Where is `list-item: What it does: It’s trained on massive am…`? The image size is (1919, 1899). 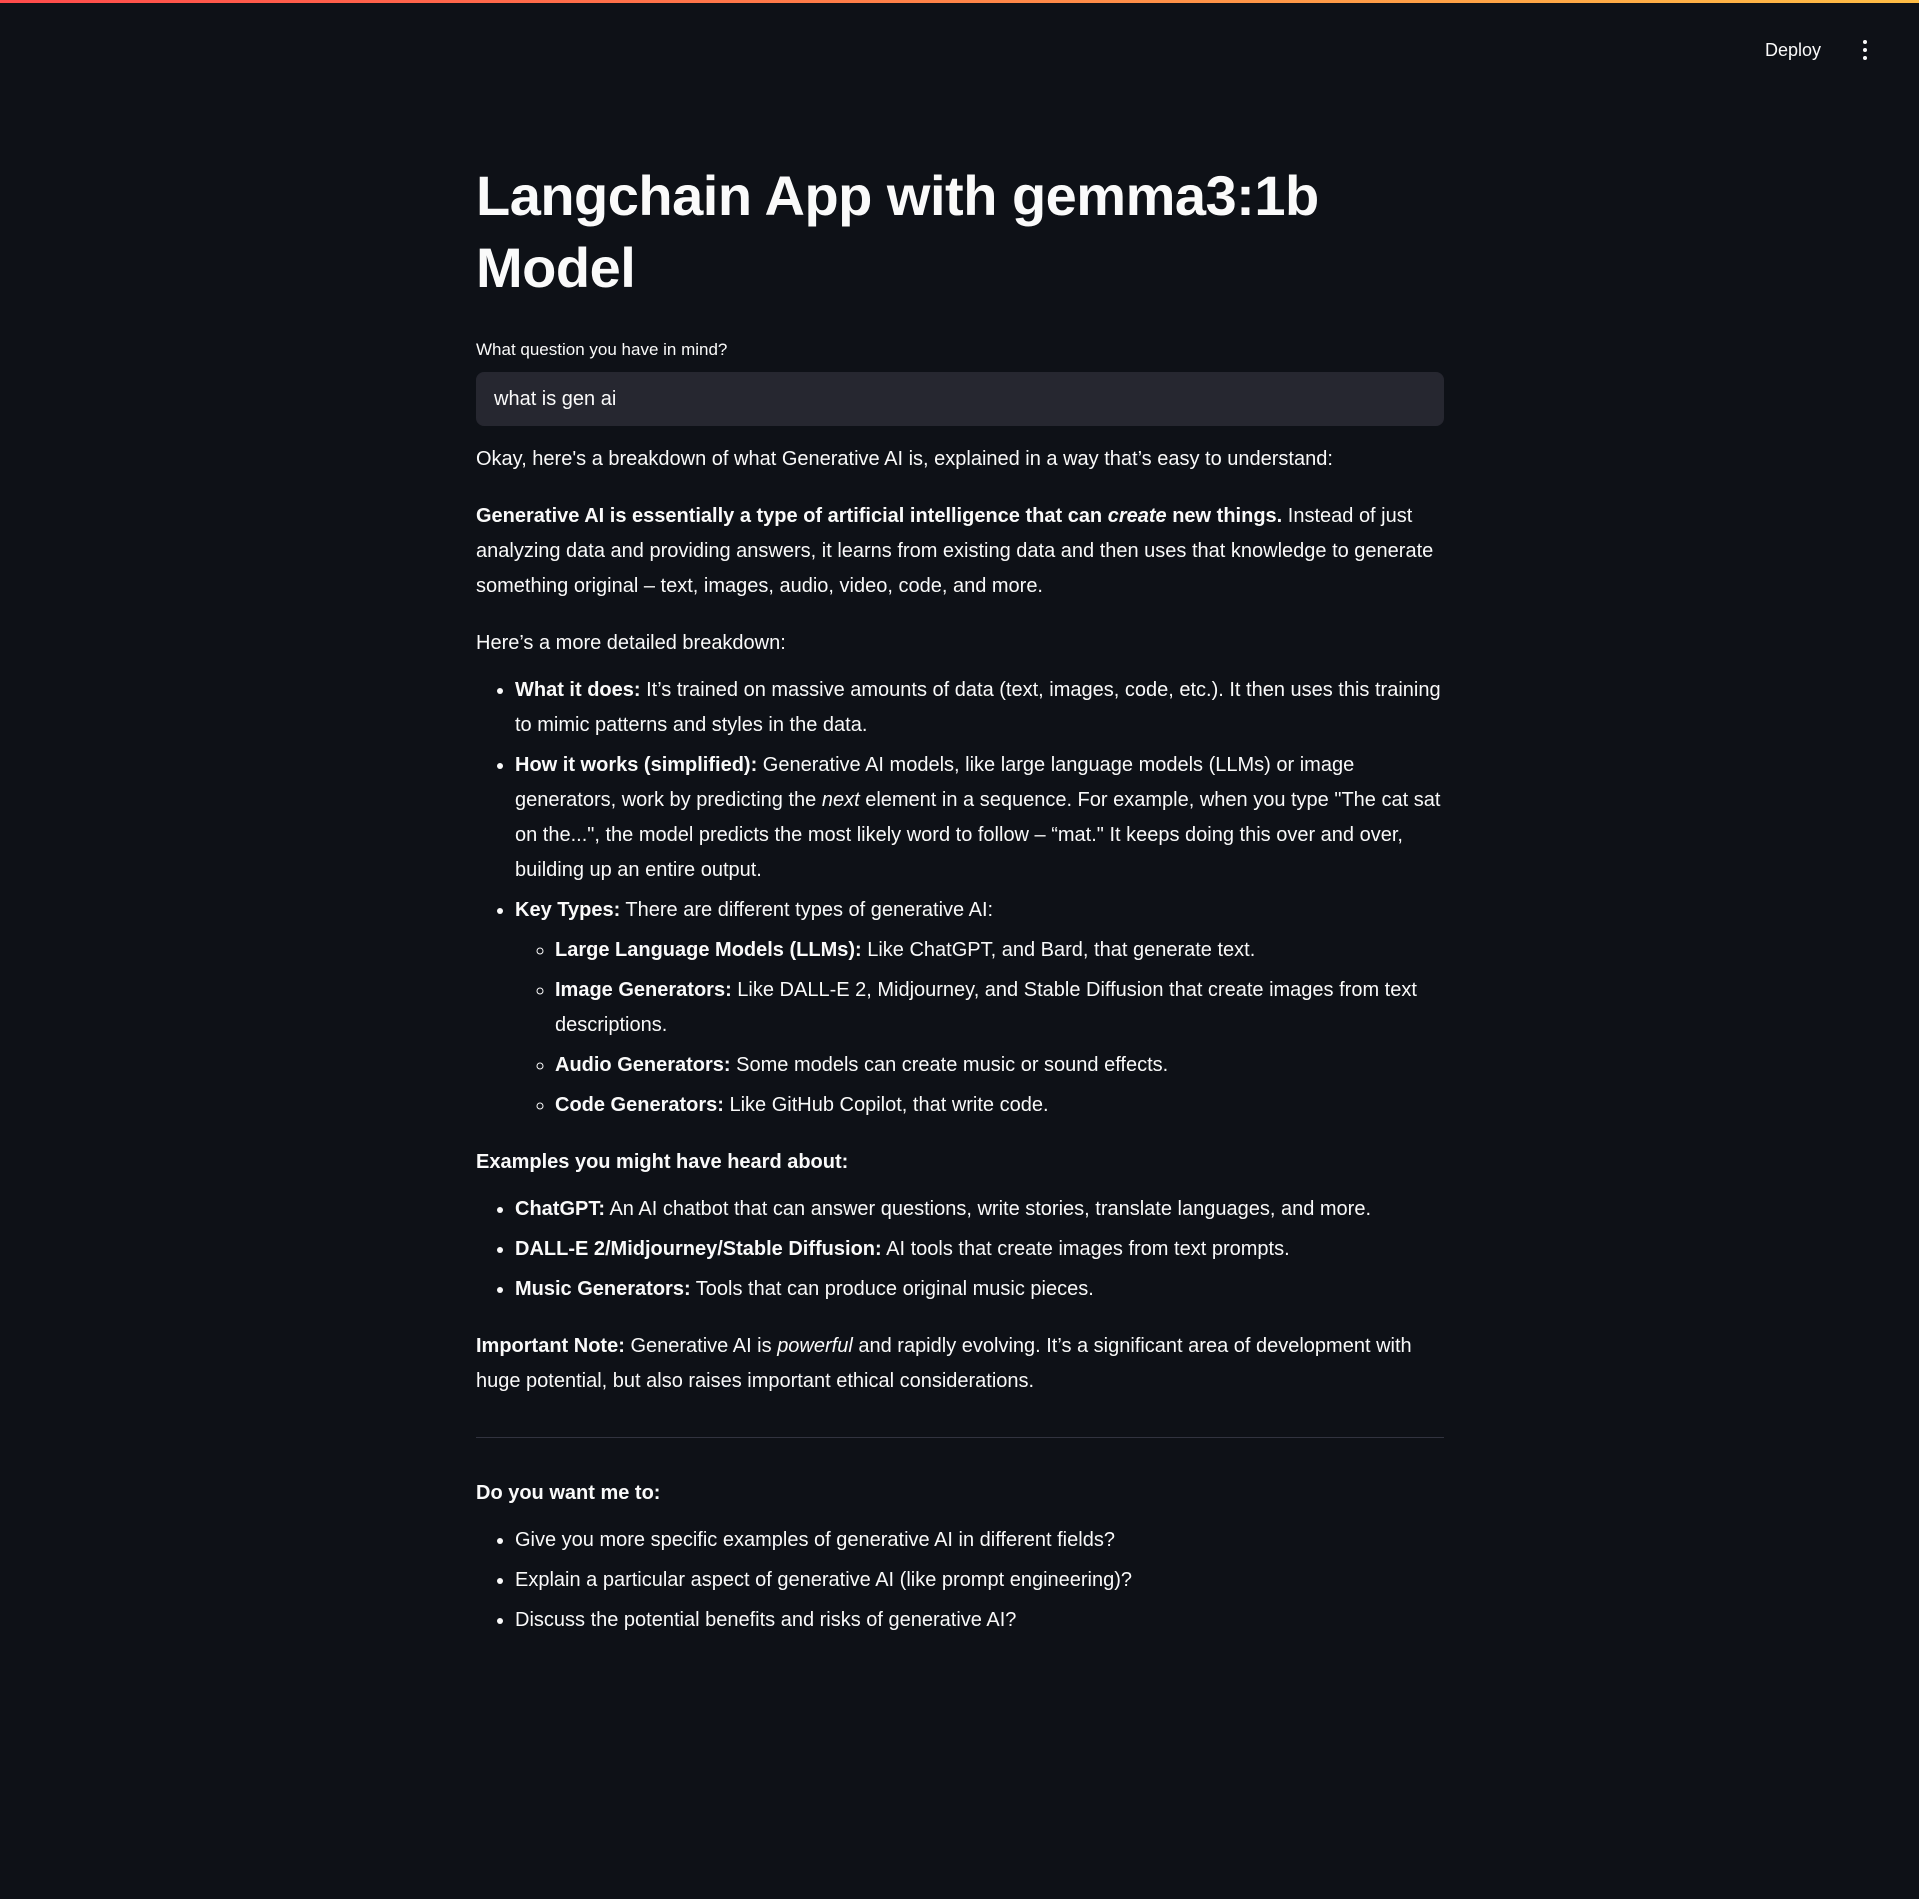 list-item: What it does: It’s trained on massive am… is located at coordinates (979, 708).